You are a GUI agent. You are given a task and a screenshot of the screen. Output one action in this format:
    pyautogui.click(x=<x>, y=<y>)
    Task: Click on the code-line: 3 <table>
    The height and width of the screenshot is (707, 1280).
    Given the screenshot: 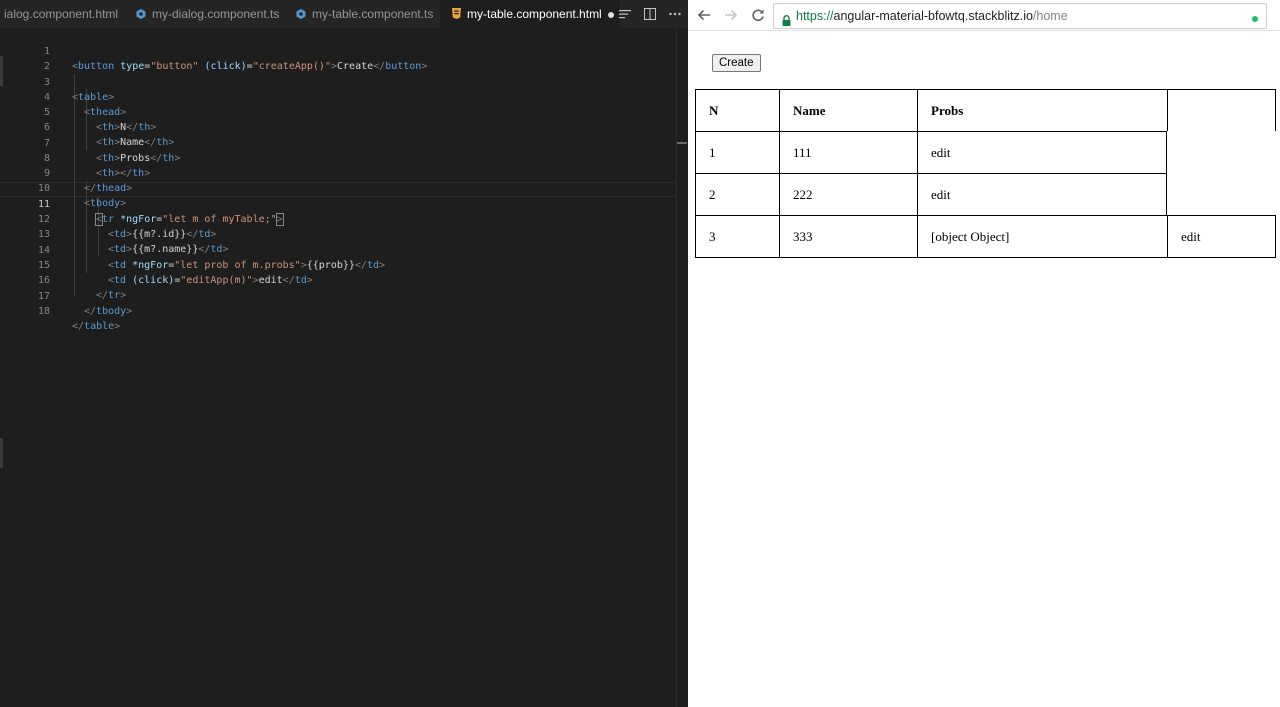 What is the action you would take?
    pyautogui.click(x=344, y=81)
    